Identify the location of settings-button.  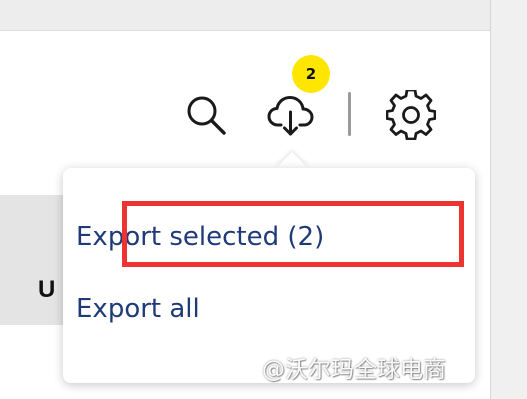
(411, 114).